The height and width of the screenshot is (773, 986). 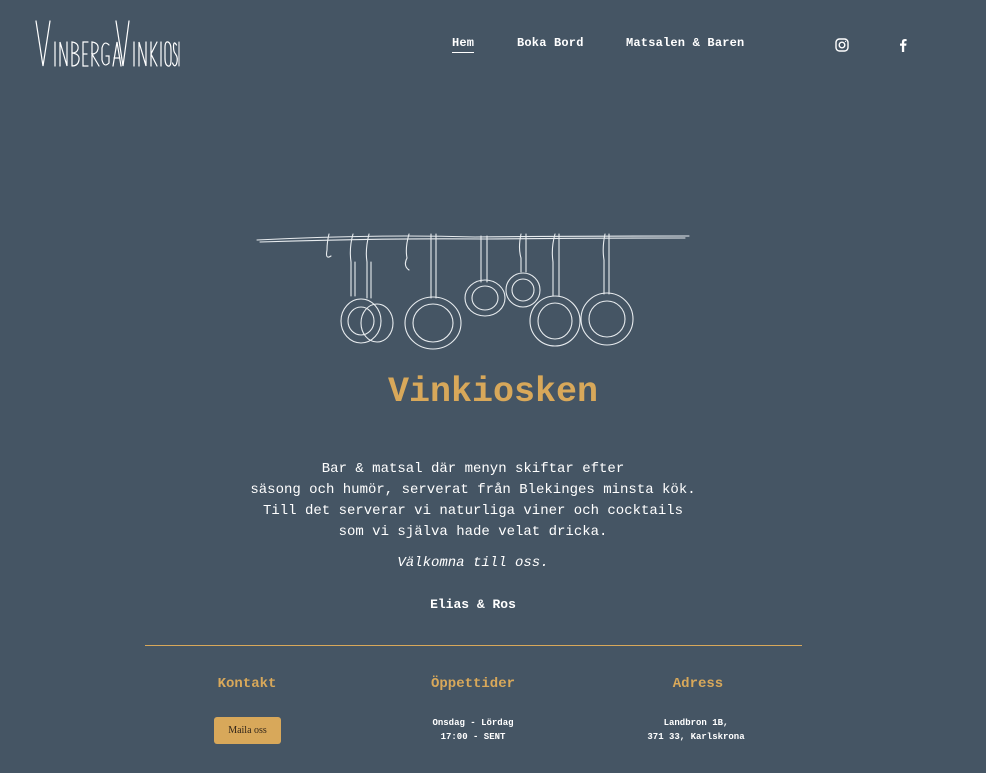 I want to click on welcome-text: Välkomna till oss., so click(x=473, y=563).